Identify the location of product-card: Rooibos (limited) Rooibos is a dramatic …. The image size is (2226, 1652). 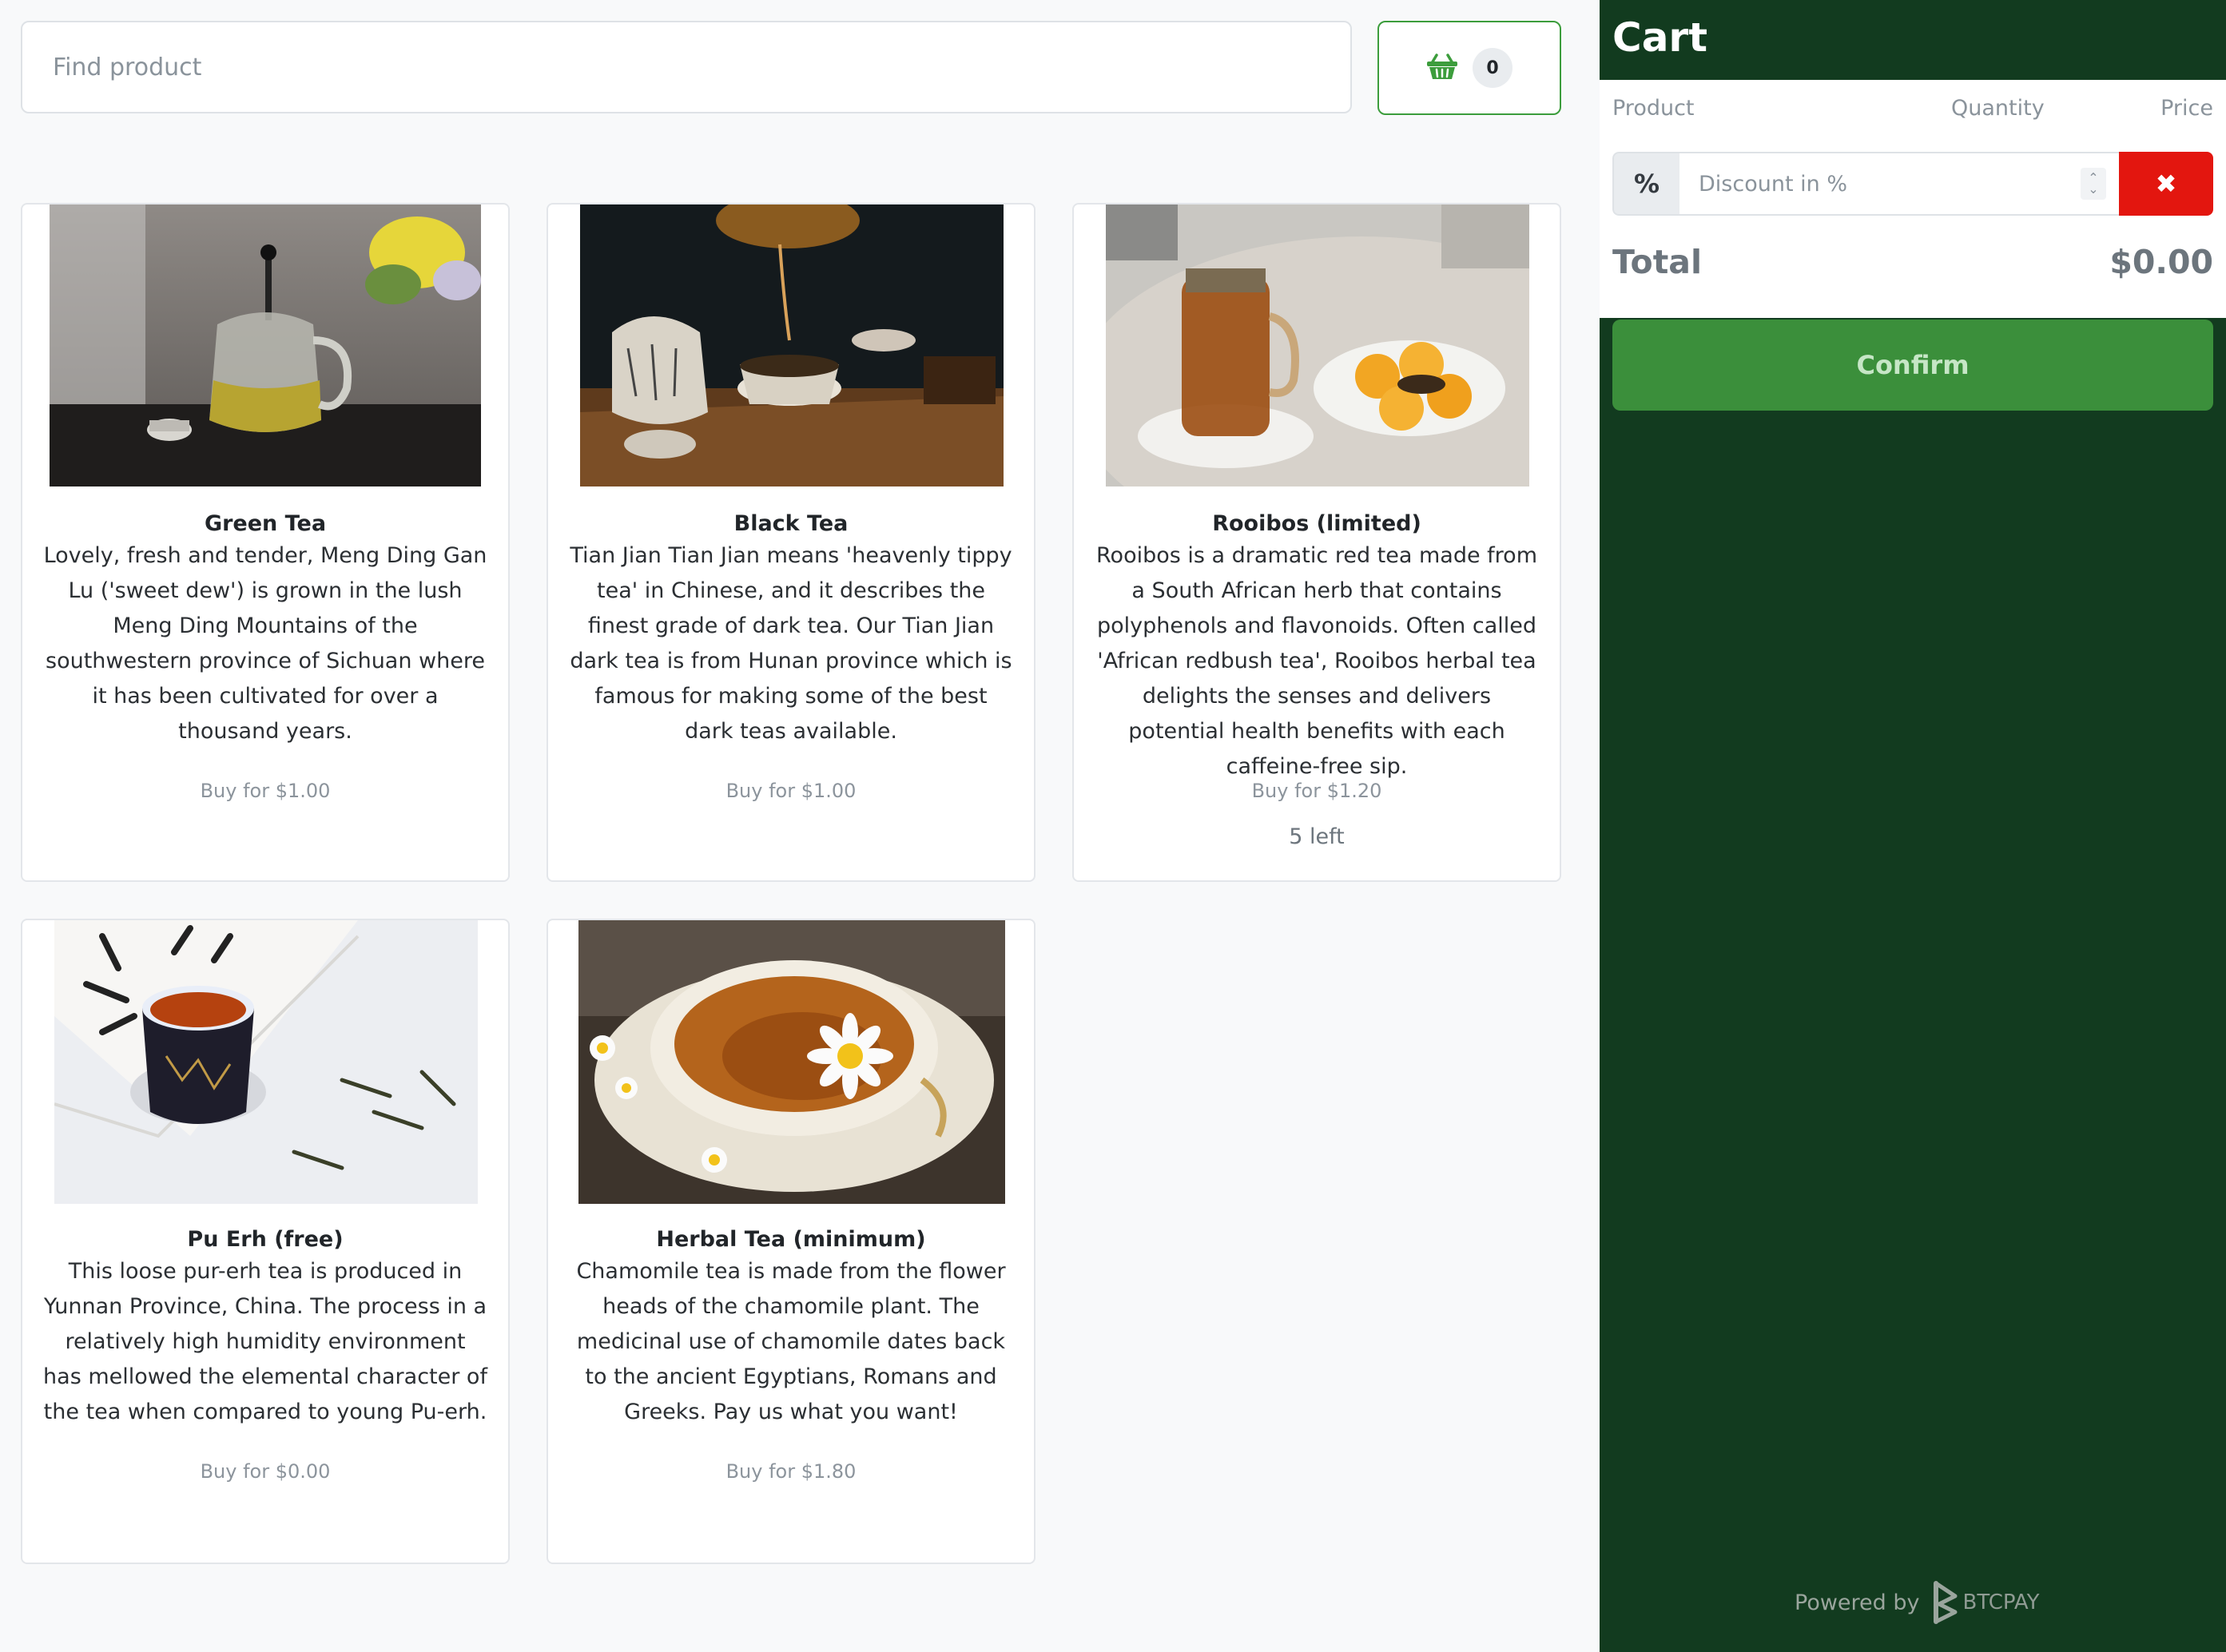
(1316, 542).